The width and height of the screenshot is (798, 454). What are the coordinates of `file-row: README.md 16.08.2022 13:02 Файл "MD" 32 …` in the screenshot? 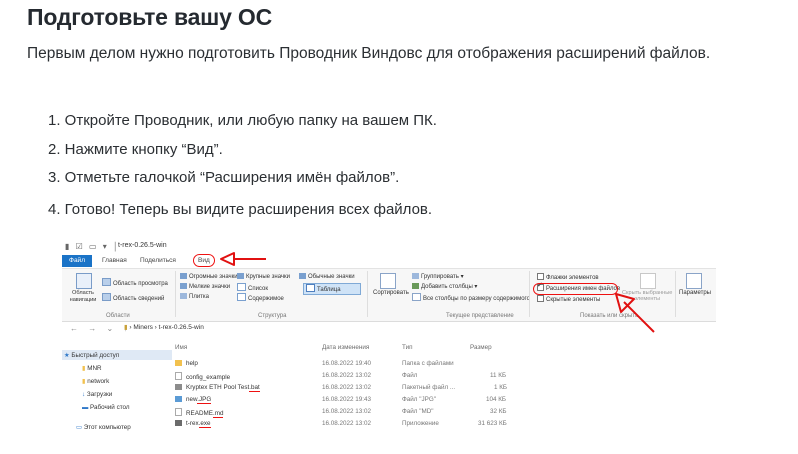 It's located at (444, 412).